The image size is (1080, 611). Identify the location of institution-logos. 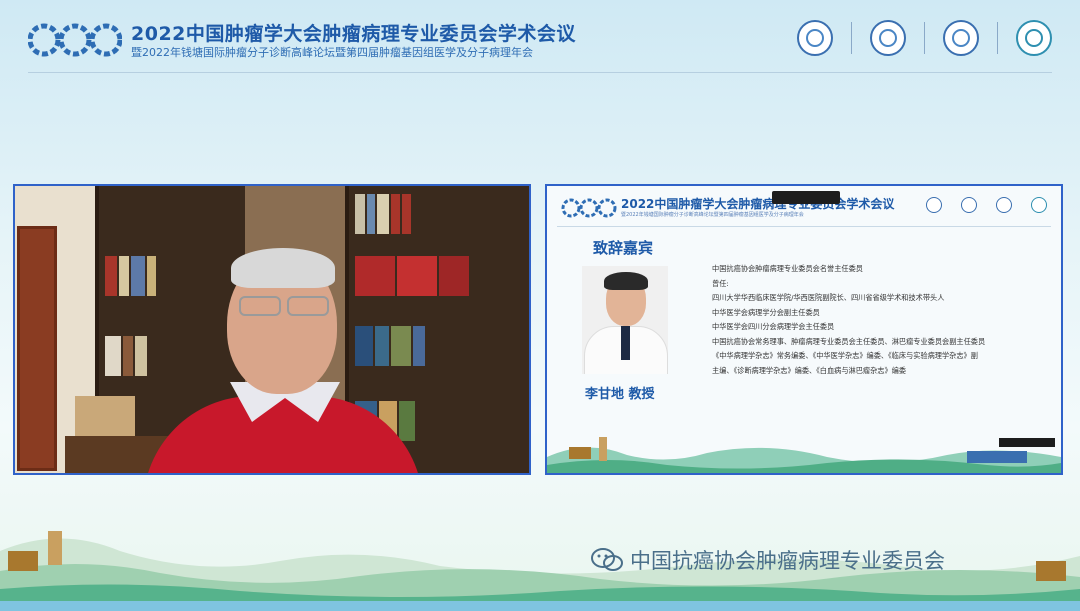
(924, 38).